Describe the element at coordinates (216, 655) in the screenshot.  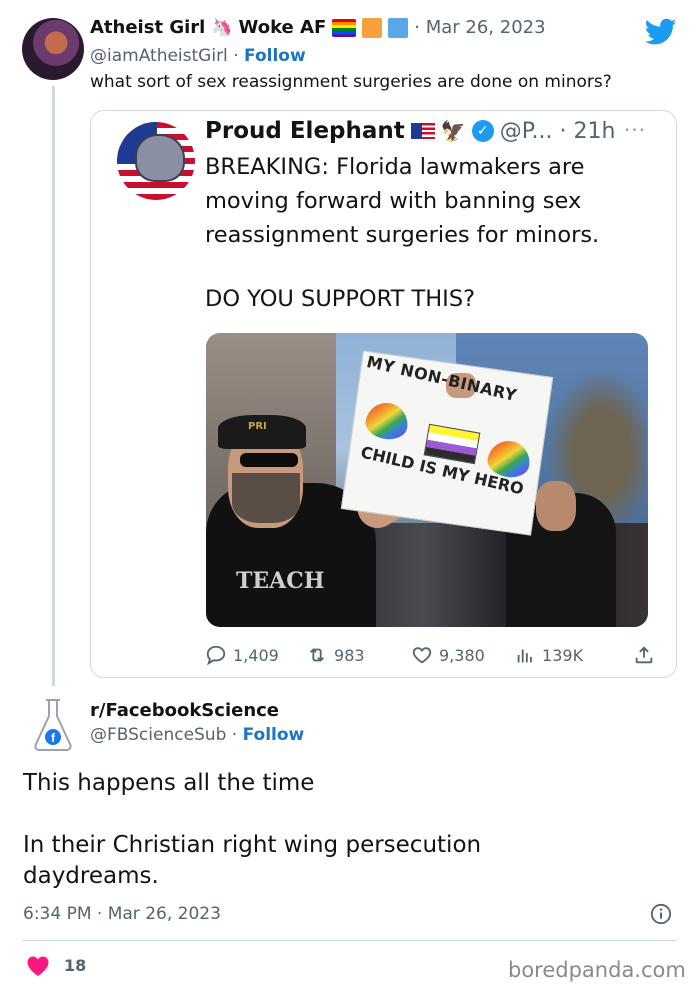
I see `reply-icon` at that location.